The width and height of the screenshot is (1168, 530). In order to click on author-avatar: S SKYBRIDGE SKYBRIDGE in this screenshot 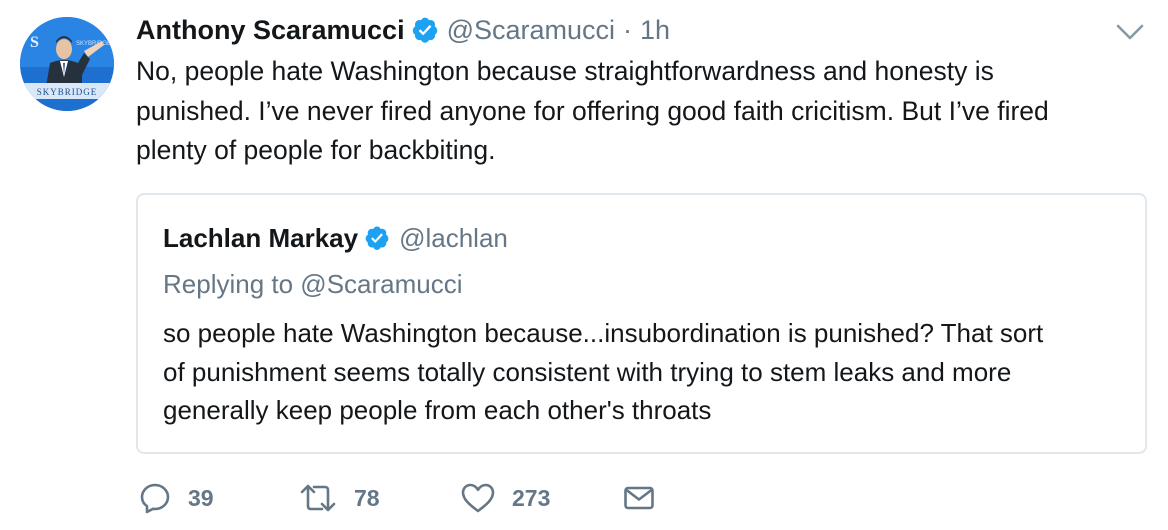, I will do `click(67, 64)`.